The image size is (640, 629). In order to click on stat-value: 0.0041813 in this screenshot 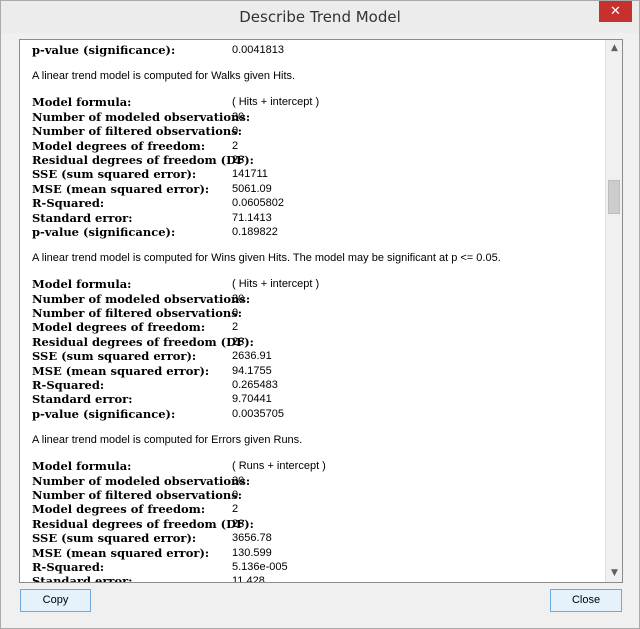, I will do `click(258, 50)`.